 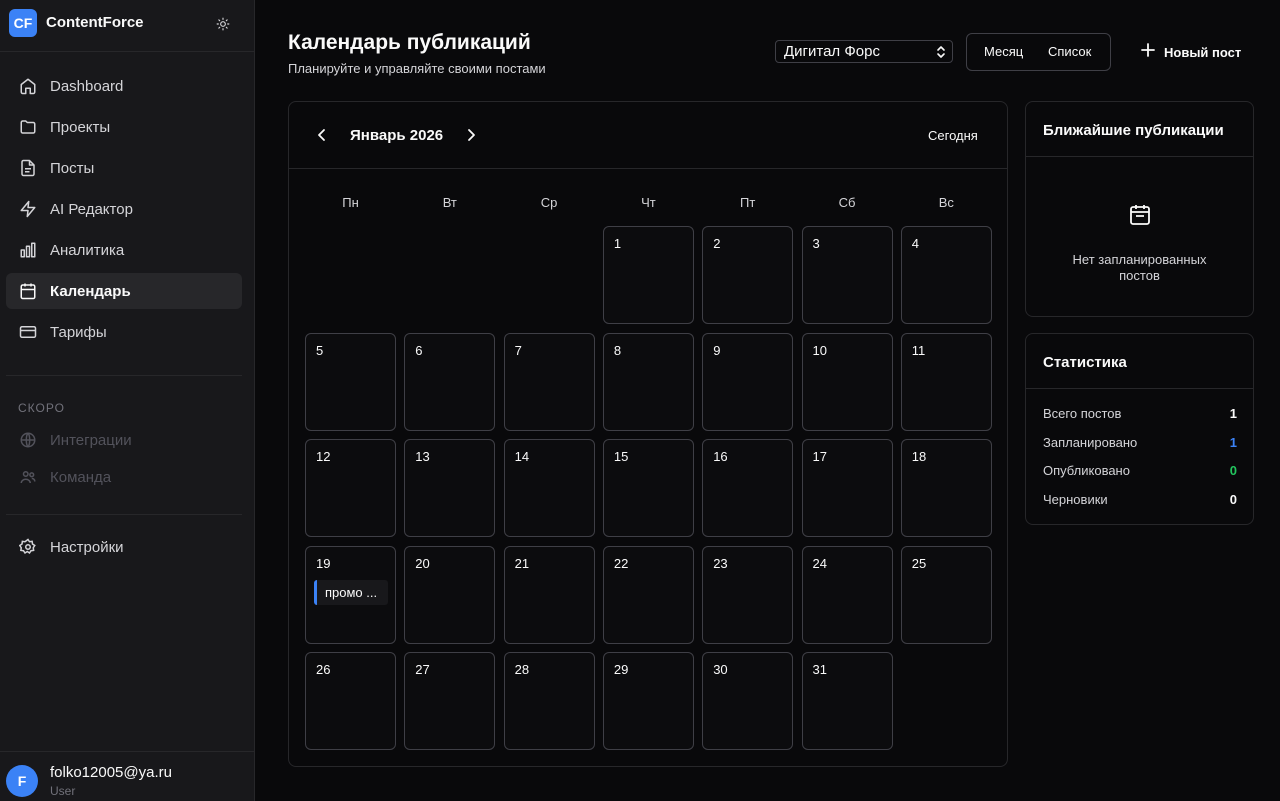 What do you see at coordinates (124, 332) in the screenshot?
I see `sidebar-item-pricing: Тарифы` at bounding box center [124, 332].